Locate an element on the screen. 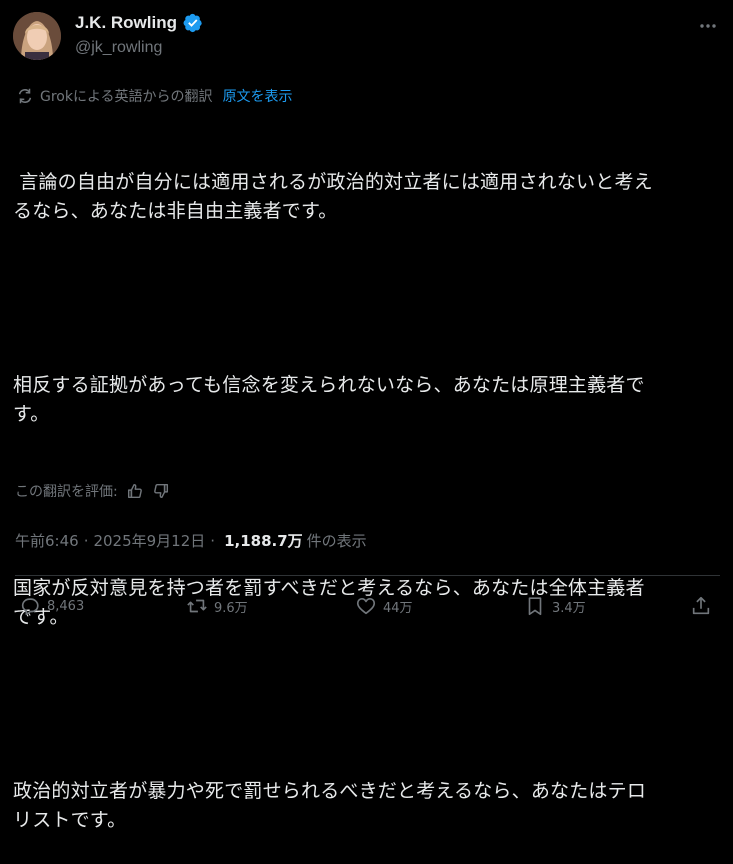 The width and height of the screenshot is (733, 864). avatar-image is located at coordinates (37, 36).